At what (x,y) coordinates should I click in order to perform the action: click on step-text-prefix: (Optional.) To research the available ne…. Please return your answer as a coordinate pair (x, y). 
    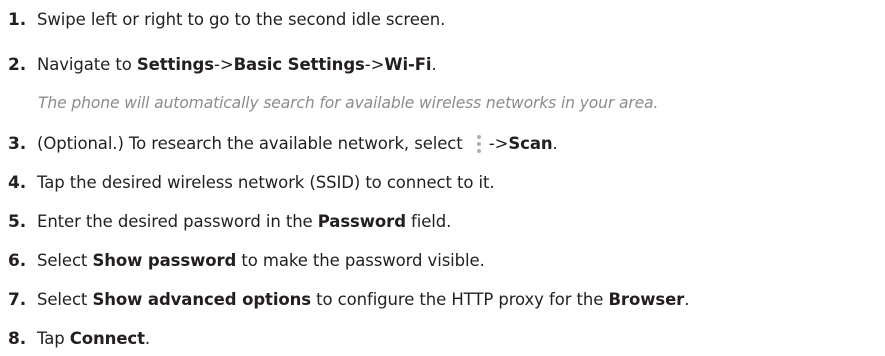
    Looking at the image, I should click on (252, 143).